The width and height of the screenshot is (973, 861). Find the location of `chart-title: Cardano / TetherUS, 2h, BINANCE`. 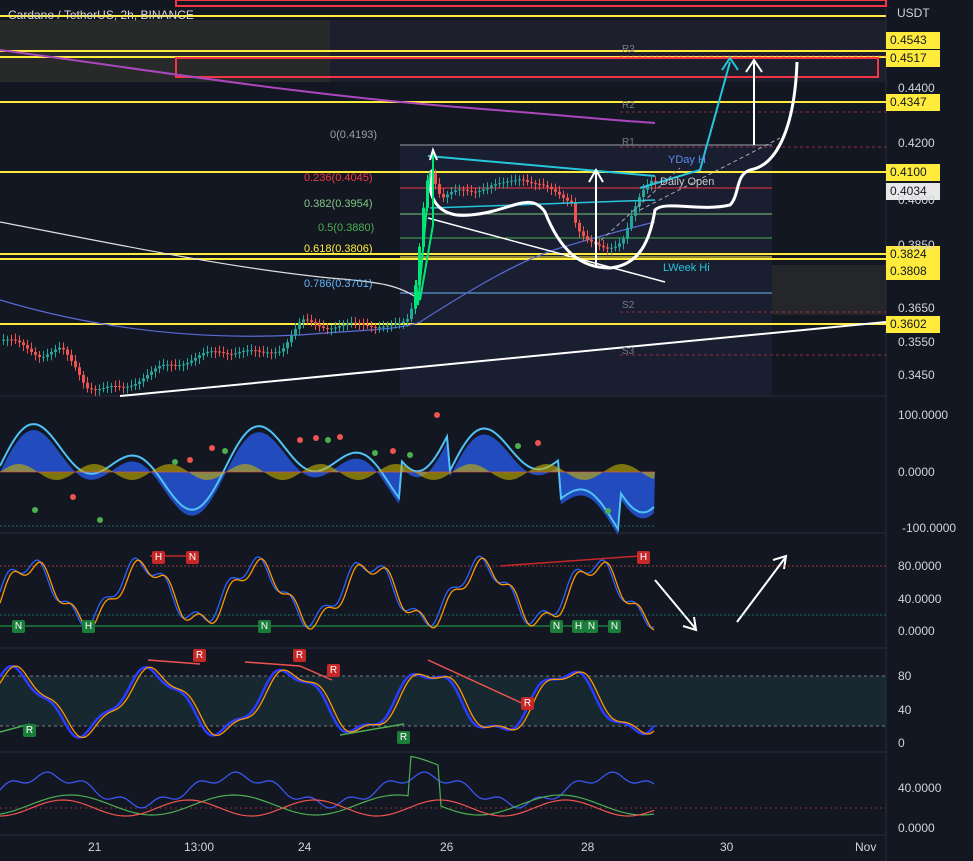

chart-title: Cardano / TetherUS, 2h, BINANCE is located at coordinates (101, 15).